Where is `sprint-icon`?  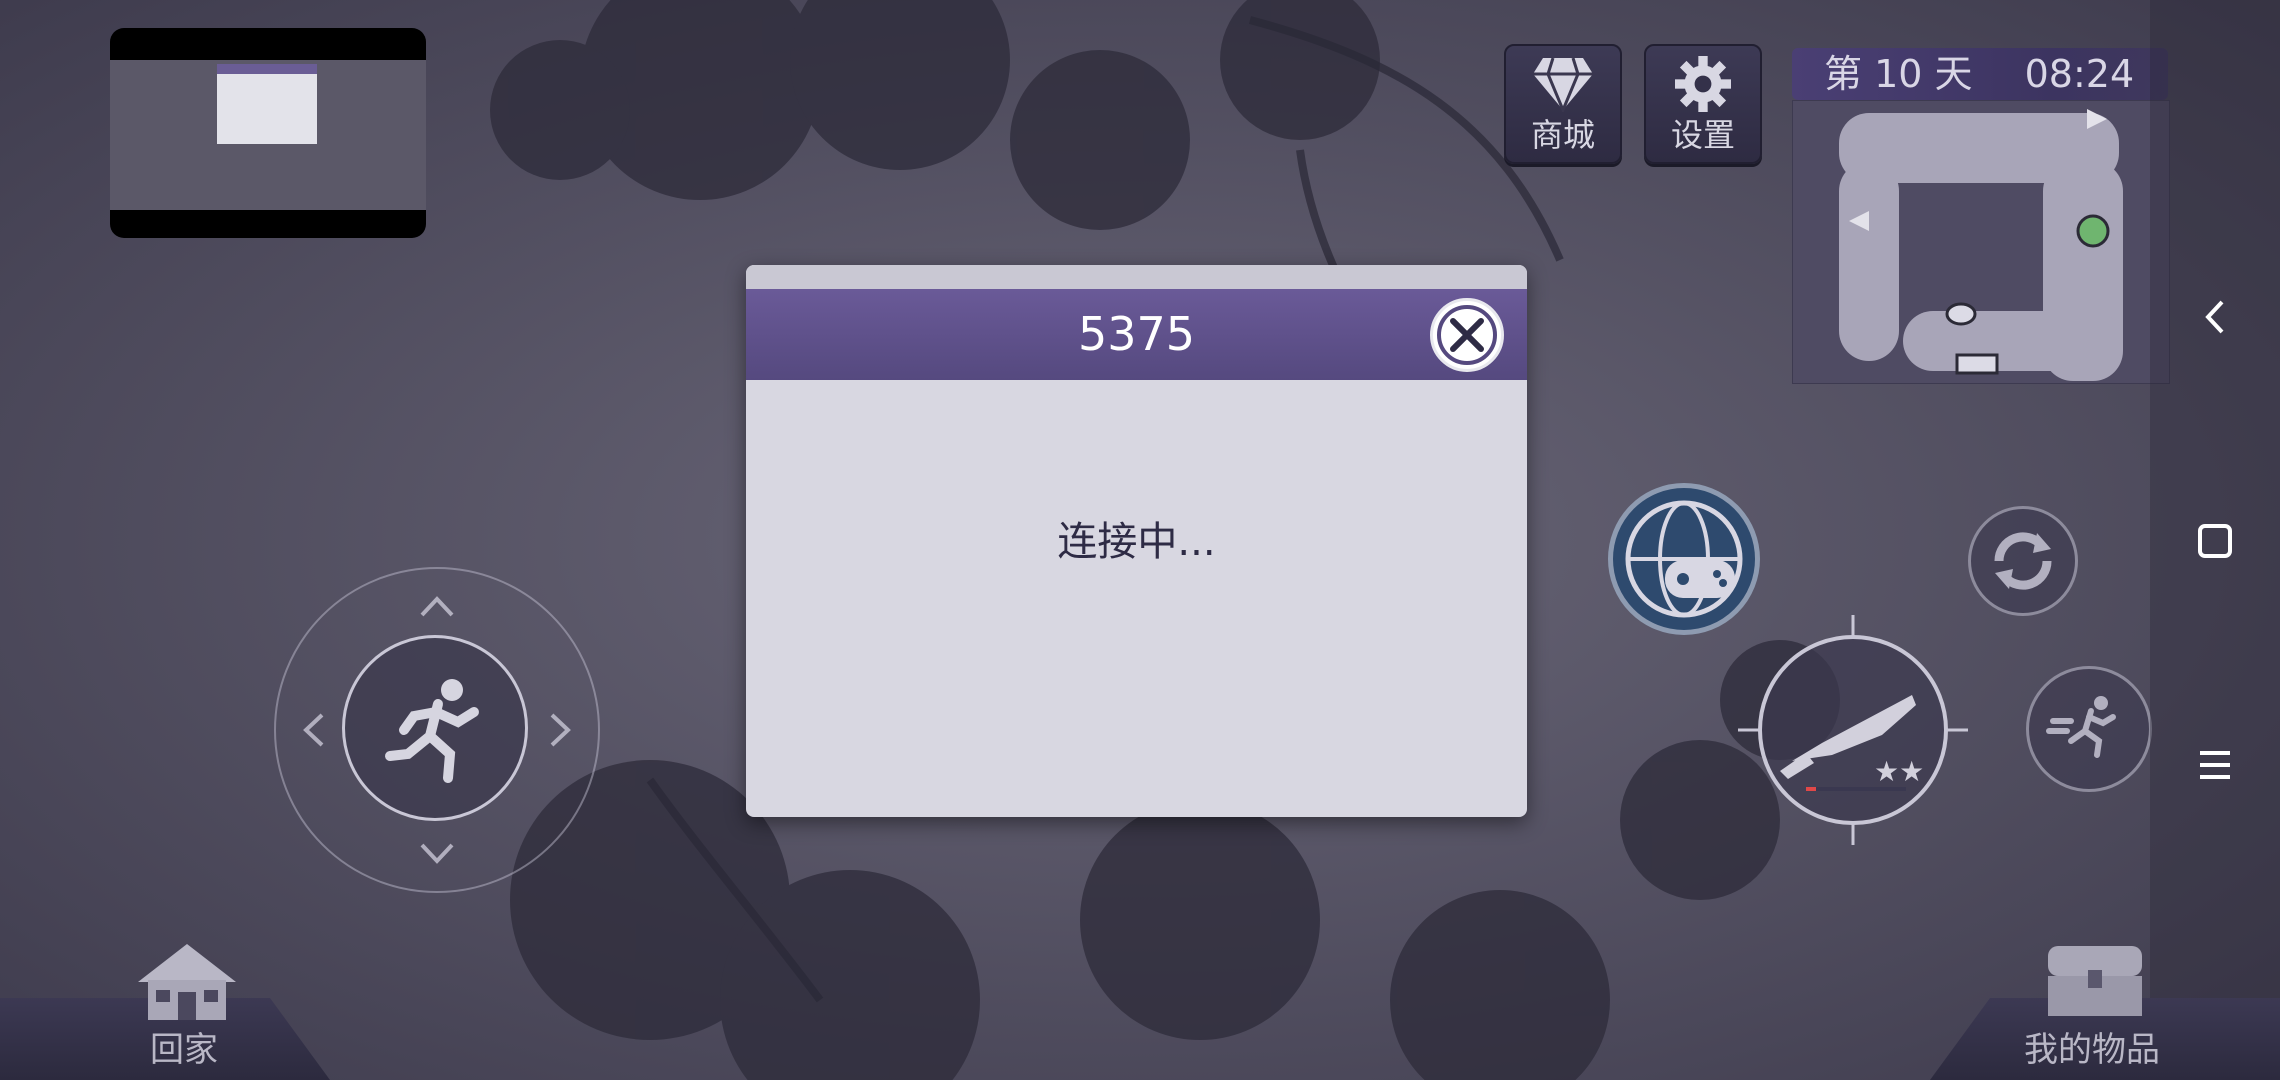
sprint-icon is located at coordinates (2081, 727).